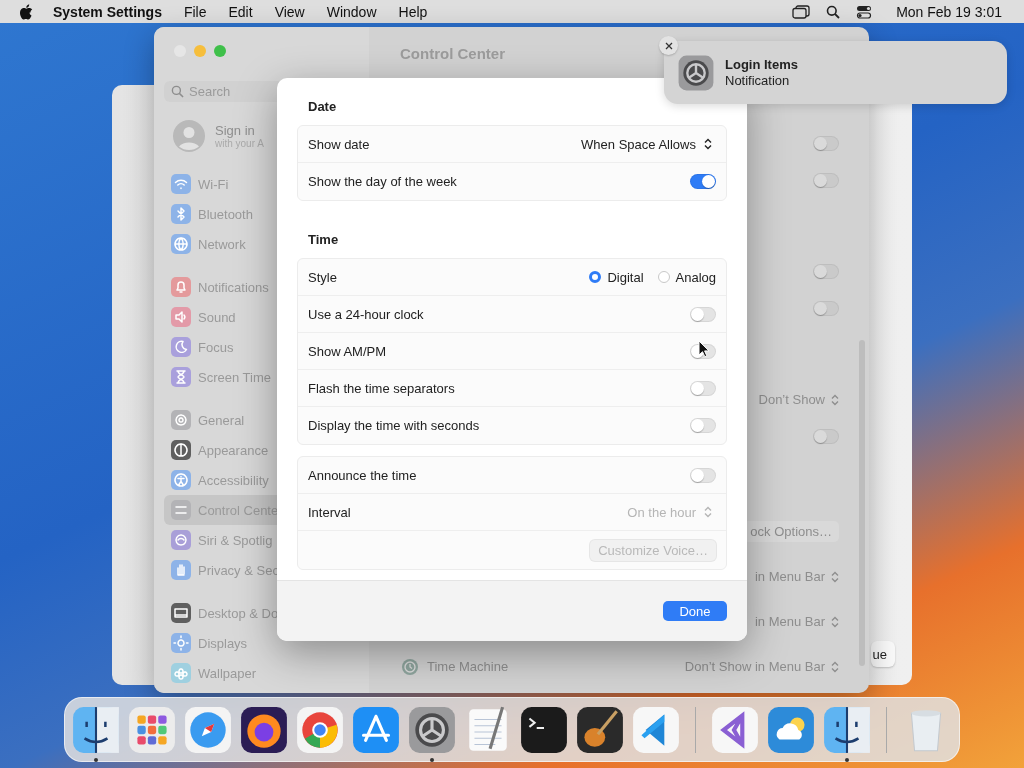 This screenshot has height=768, width=1024. Describe the element at coordinates (366, 314) in the screenshot. I see `setting-label: Use a 24-hour clock` at that location.